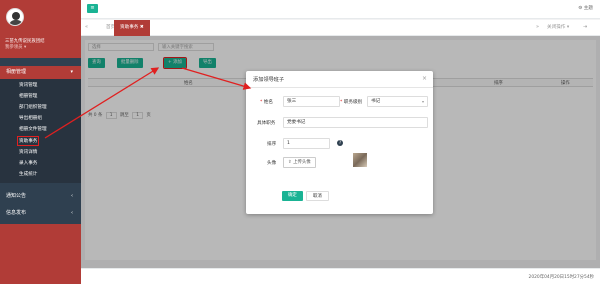 The height and width of the screenshot is (284, 600). I want to click on sidebar-item-dept: 部门组织管理, so click(33, 107).